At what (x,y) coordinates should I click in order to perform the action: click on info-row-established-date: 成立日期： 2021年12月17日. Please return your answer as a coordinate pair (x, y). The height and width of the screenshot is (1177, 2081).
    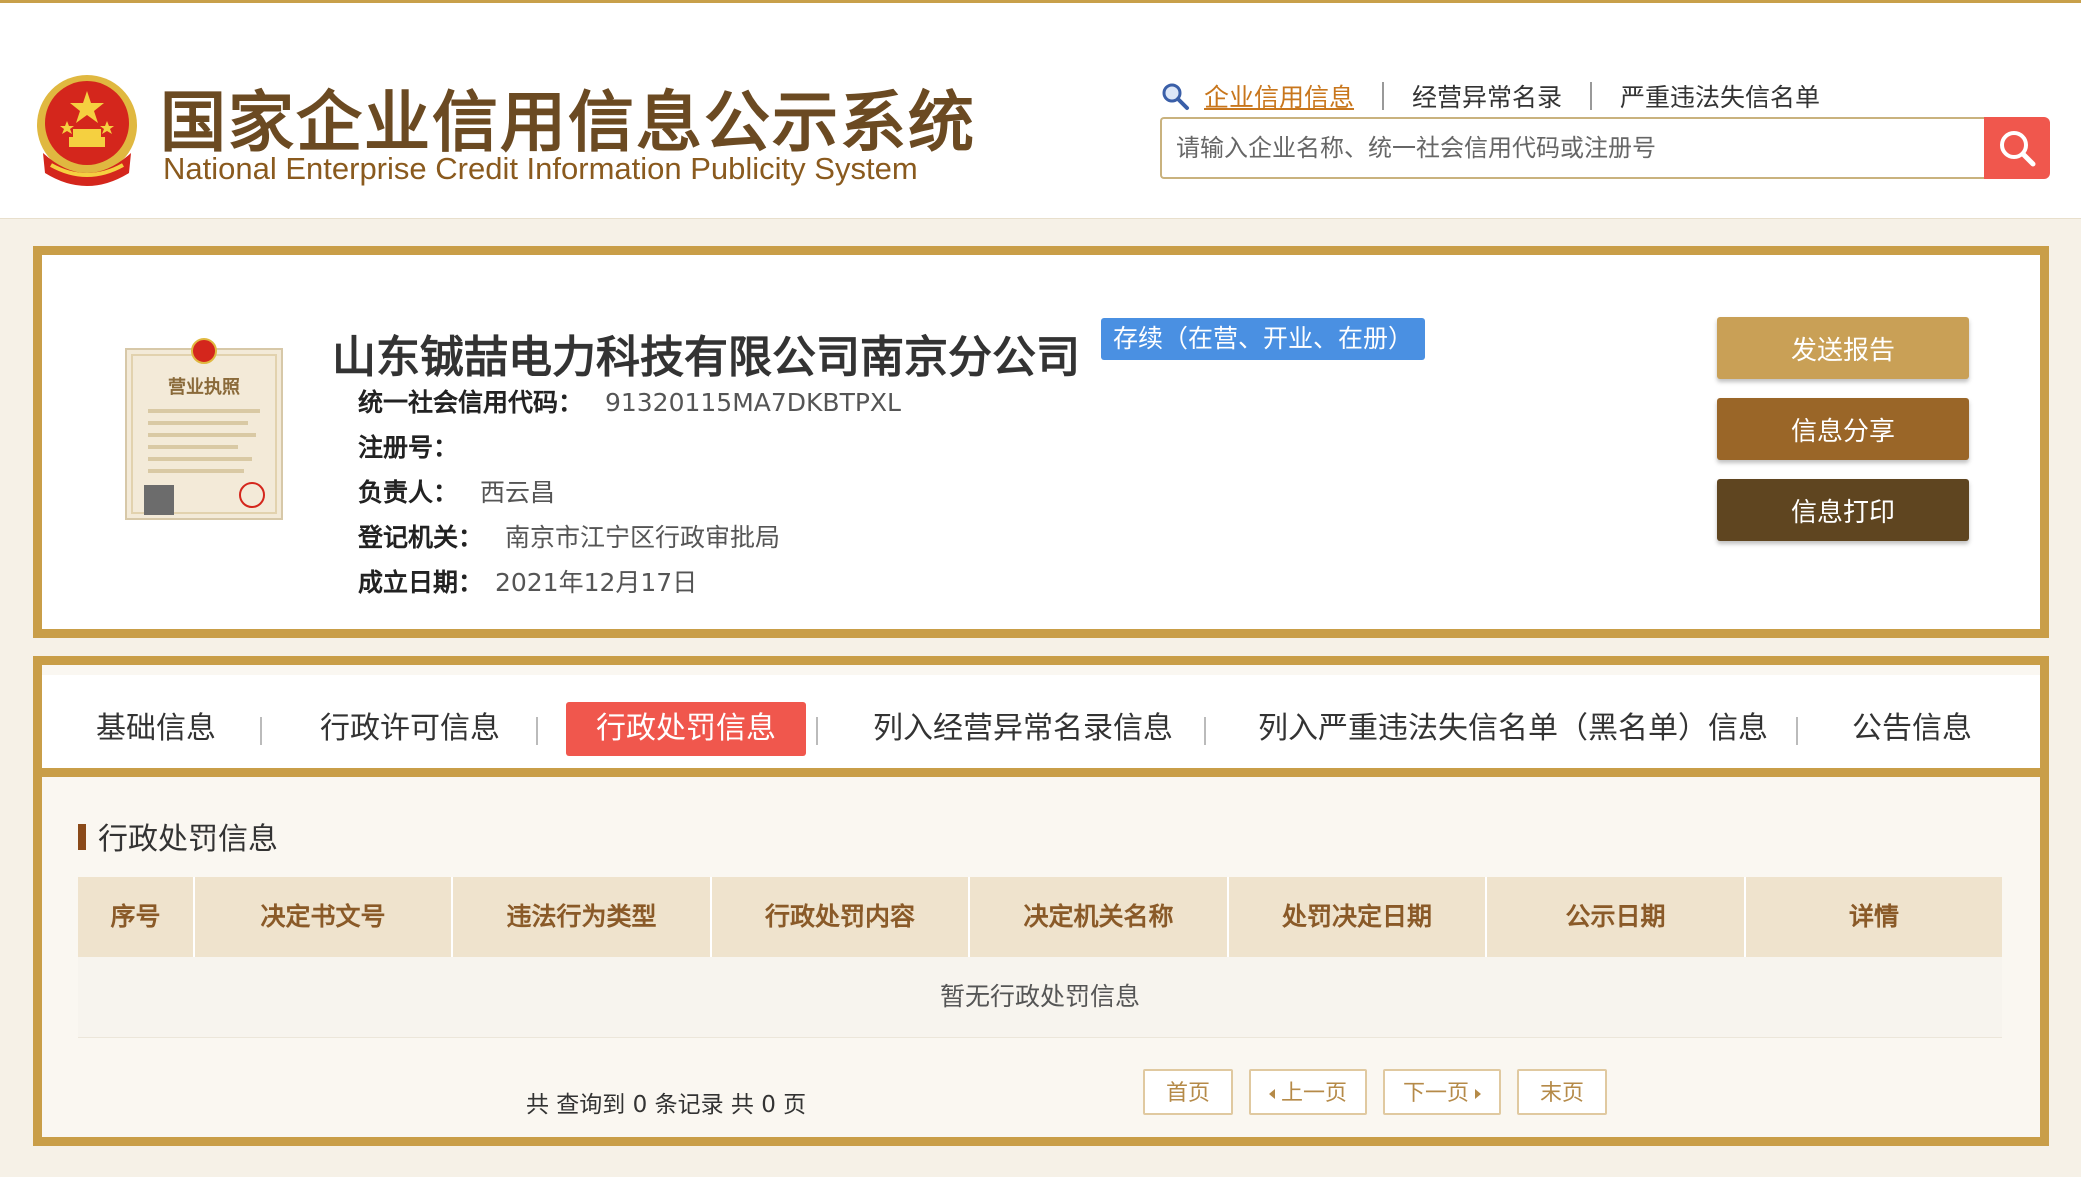
    Looking at the image, I should click on (527, 581).